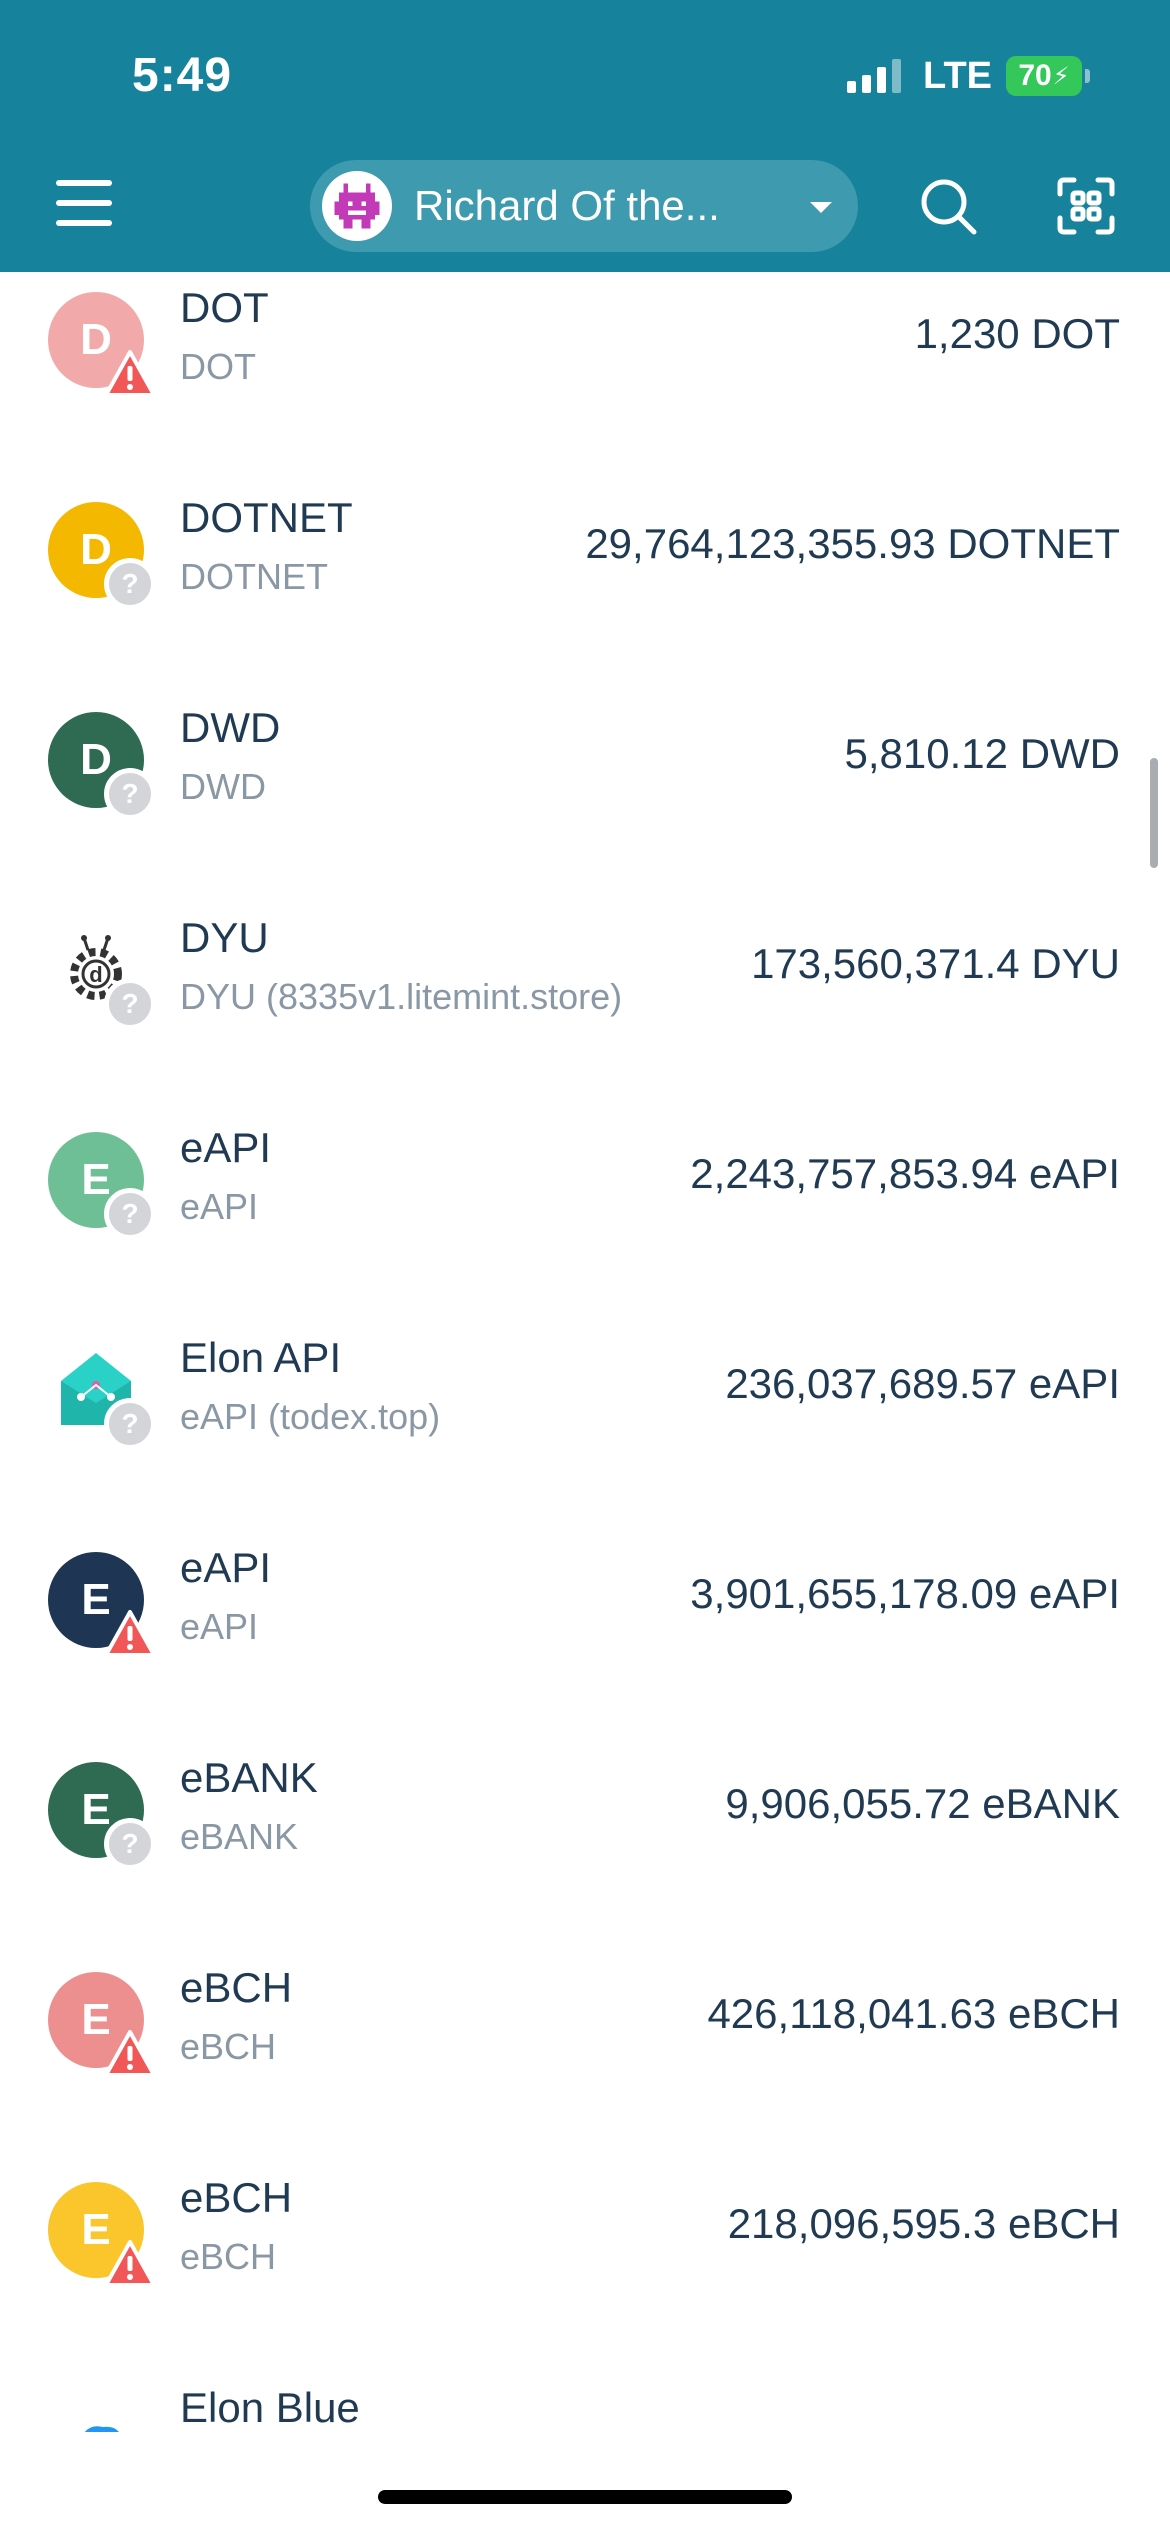 This screenshot has width=1170, height=2532. I want to click on search-icon, so click(948, 206).